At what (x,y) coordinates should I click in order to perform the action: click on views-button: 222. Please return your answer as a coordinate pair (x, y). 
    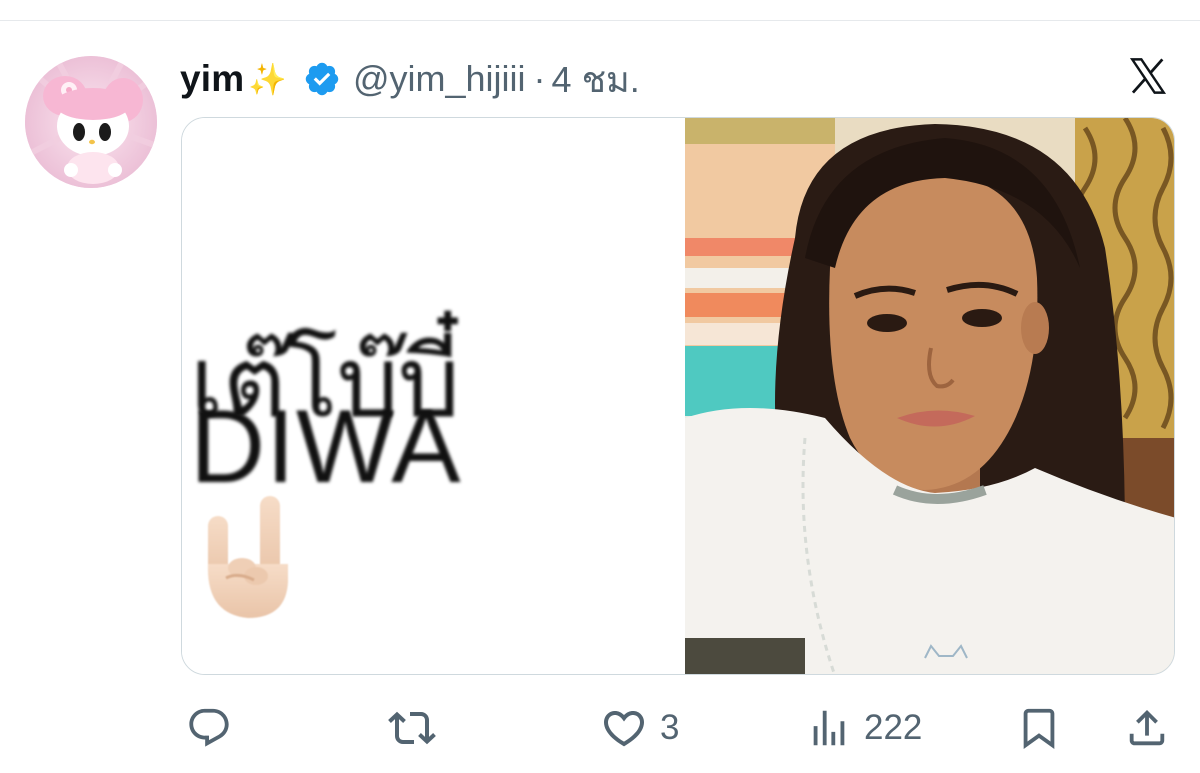
    Looking at the image, I should click on (864, 728).